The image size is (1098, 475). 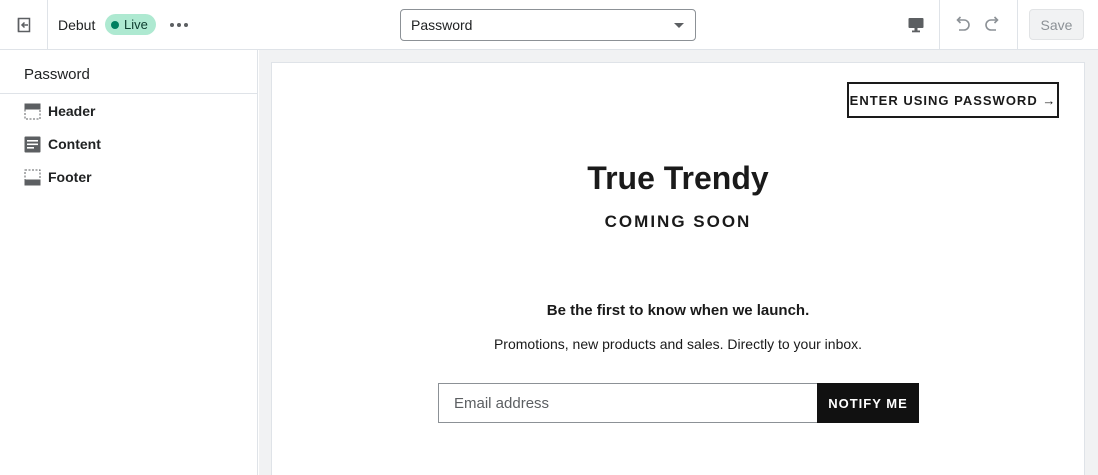 What do you see at coordinates (868, 403) in the screenshot?
I see `notify-me-button: NOTIFY ME` at bounding box center [868, 403].